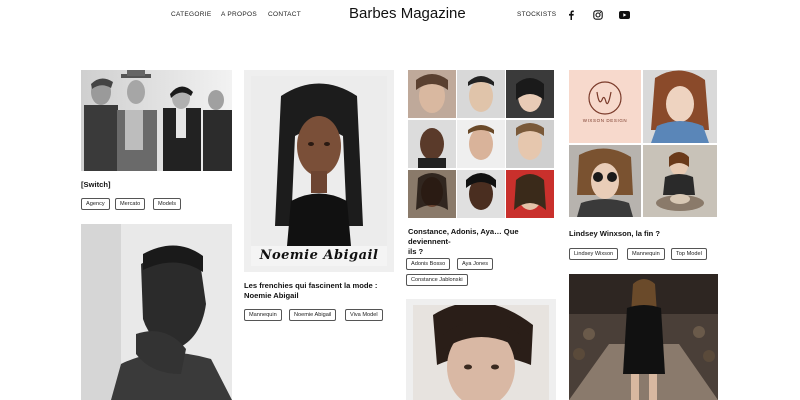 The image size is (800, 400). What do you see at coordinates (364, 315) in the screenshot?
I see `tag-viva-model: Viva Model` at bounding box center [364, 315].